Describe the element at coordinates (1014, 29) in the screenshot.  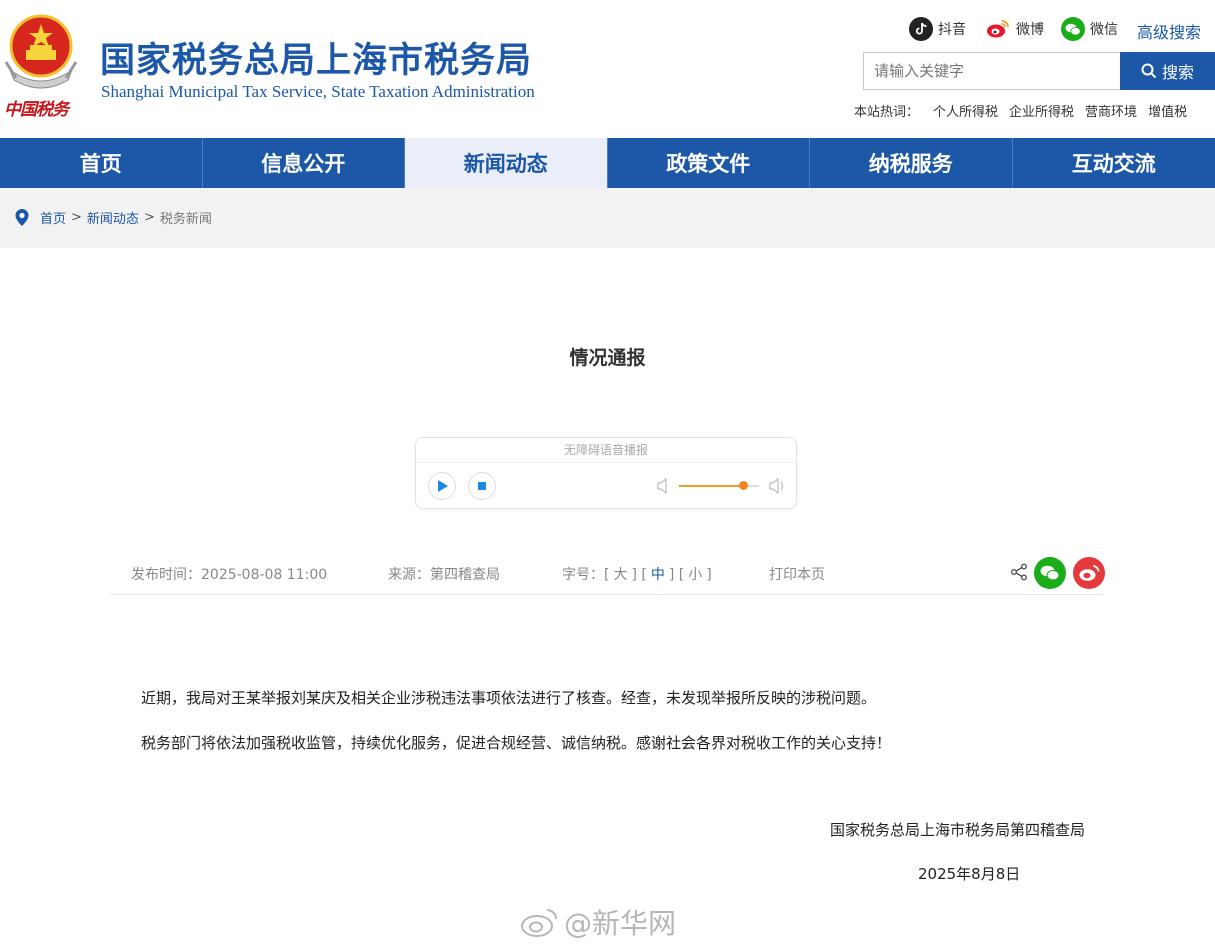
I see `weibo-link: 微博` at that location.